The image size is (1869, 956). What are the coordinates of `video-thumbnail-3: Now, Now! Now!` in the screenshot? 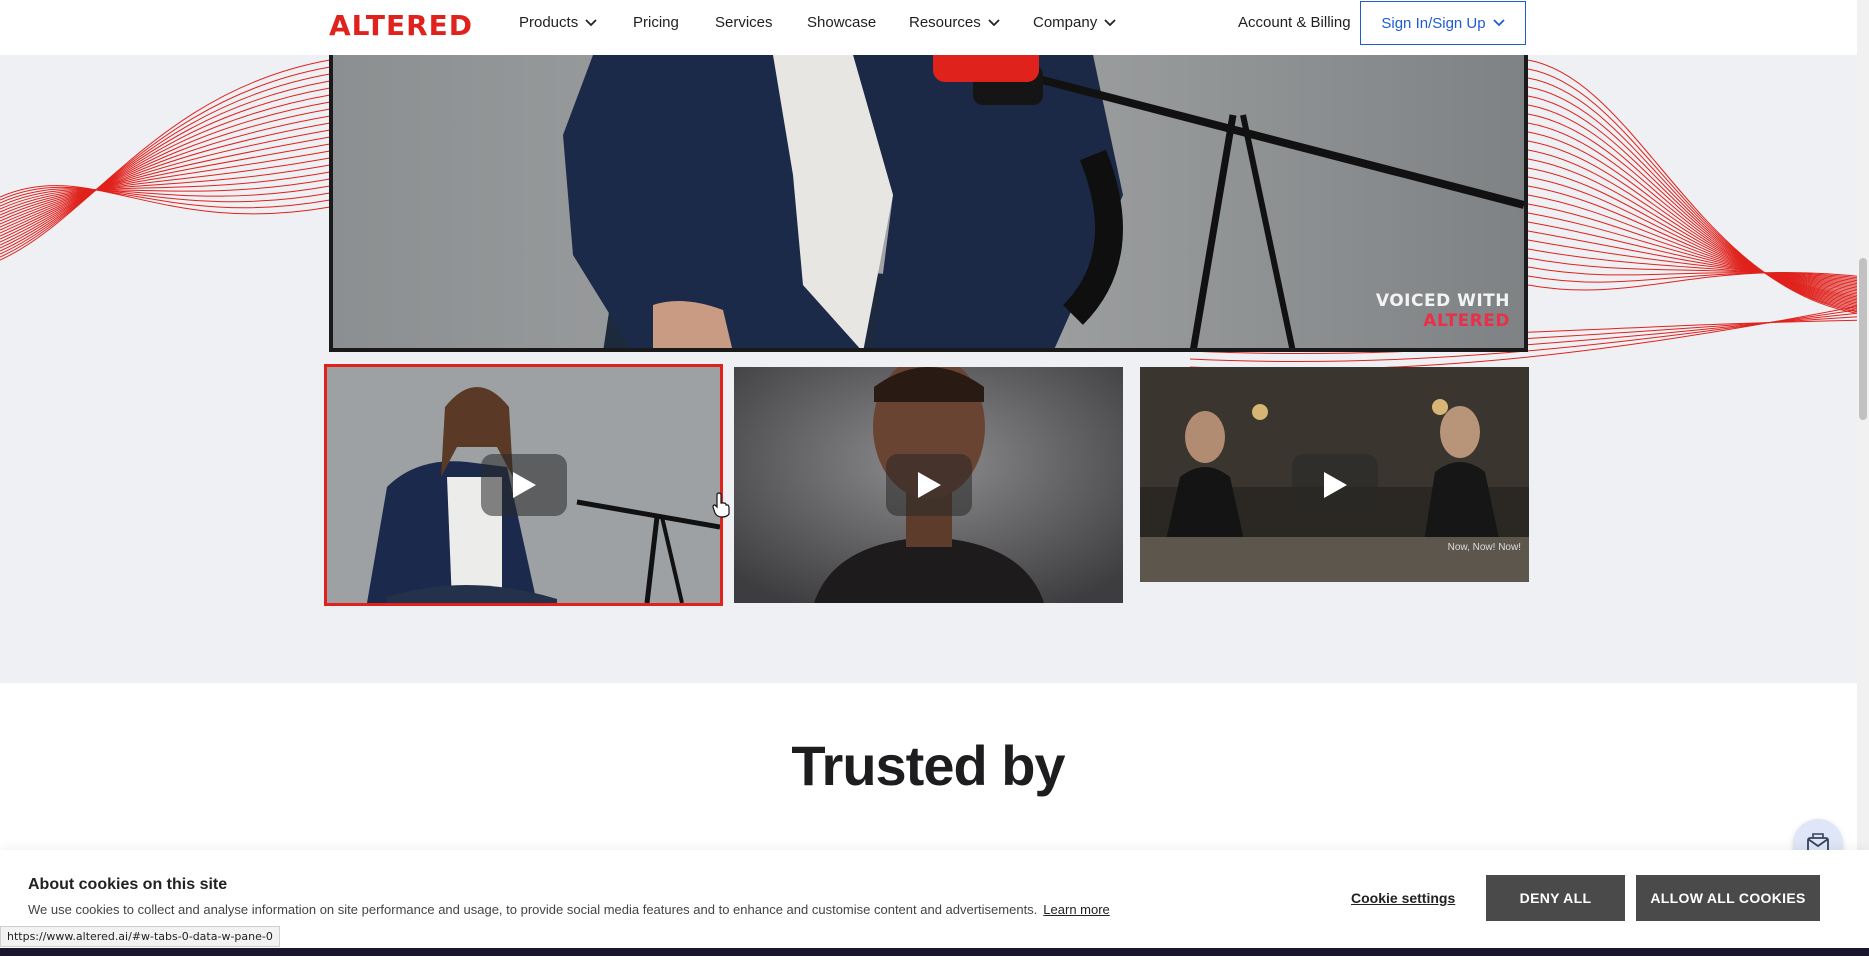 It's located at (1334, 485).